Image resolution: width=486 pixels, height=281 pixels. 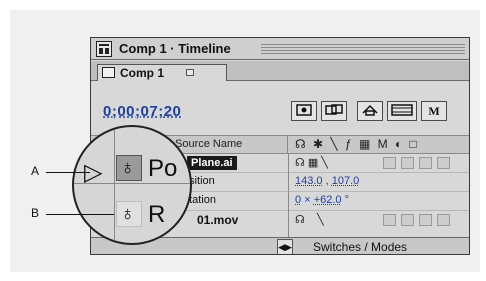 What do you see at coordinates (80, 214) in the screenshot?
I see `callout-leader-b` at bounding box center [80, 214].